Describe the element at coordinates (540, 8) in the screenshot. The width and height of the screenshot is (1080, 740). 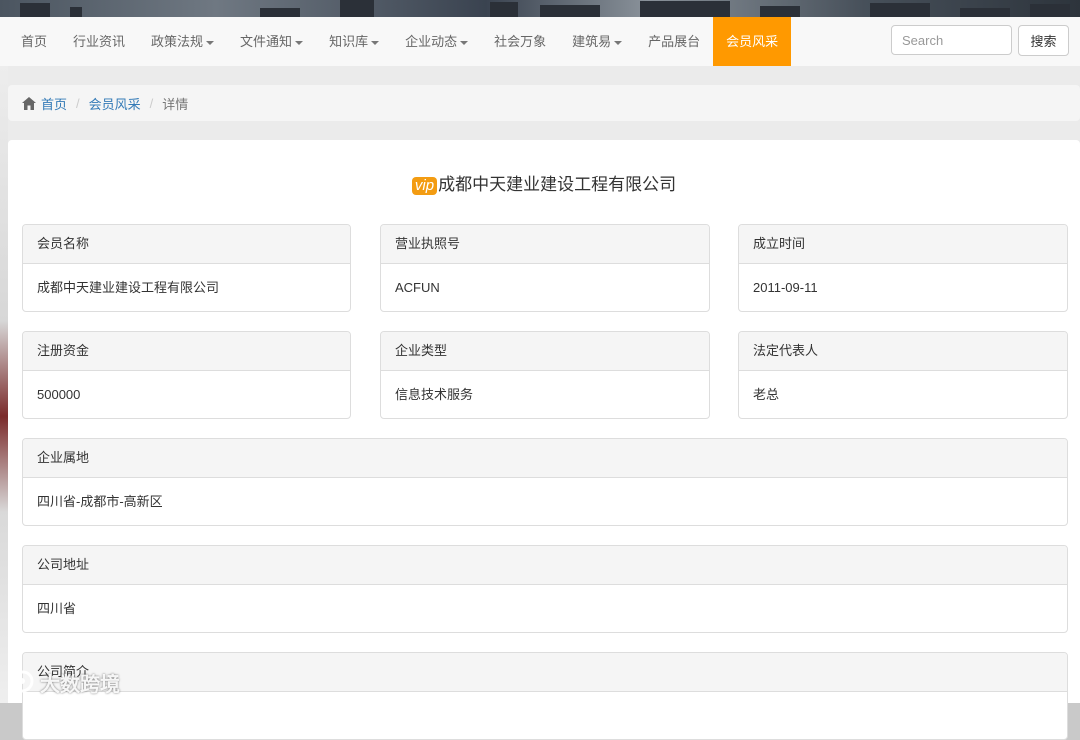
I see `header-banner` at that location.